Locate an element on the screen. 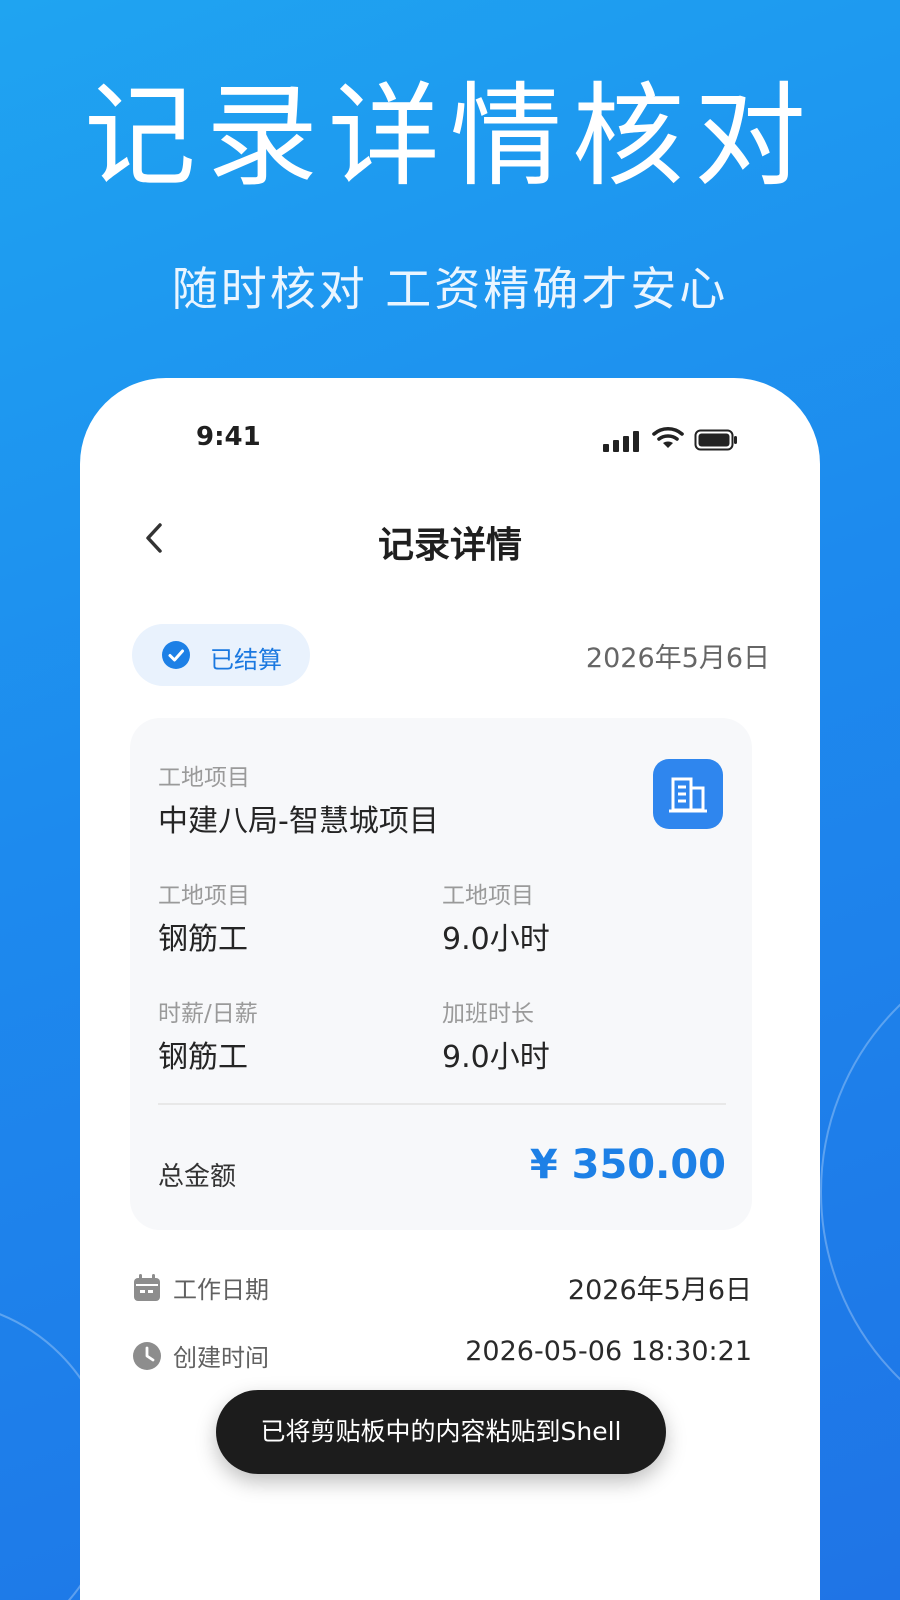 This screenshot has width=900, height=1600. status-bar: 9:41 is located at coordinates (450, 439).